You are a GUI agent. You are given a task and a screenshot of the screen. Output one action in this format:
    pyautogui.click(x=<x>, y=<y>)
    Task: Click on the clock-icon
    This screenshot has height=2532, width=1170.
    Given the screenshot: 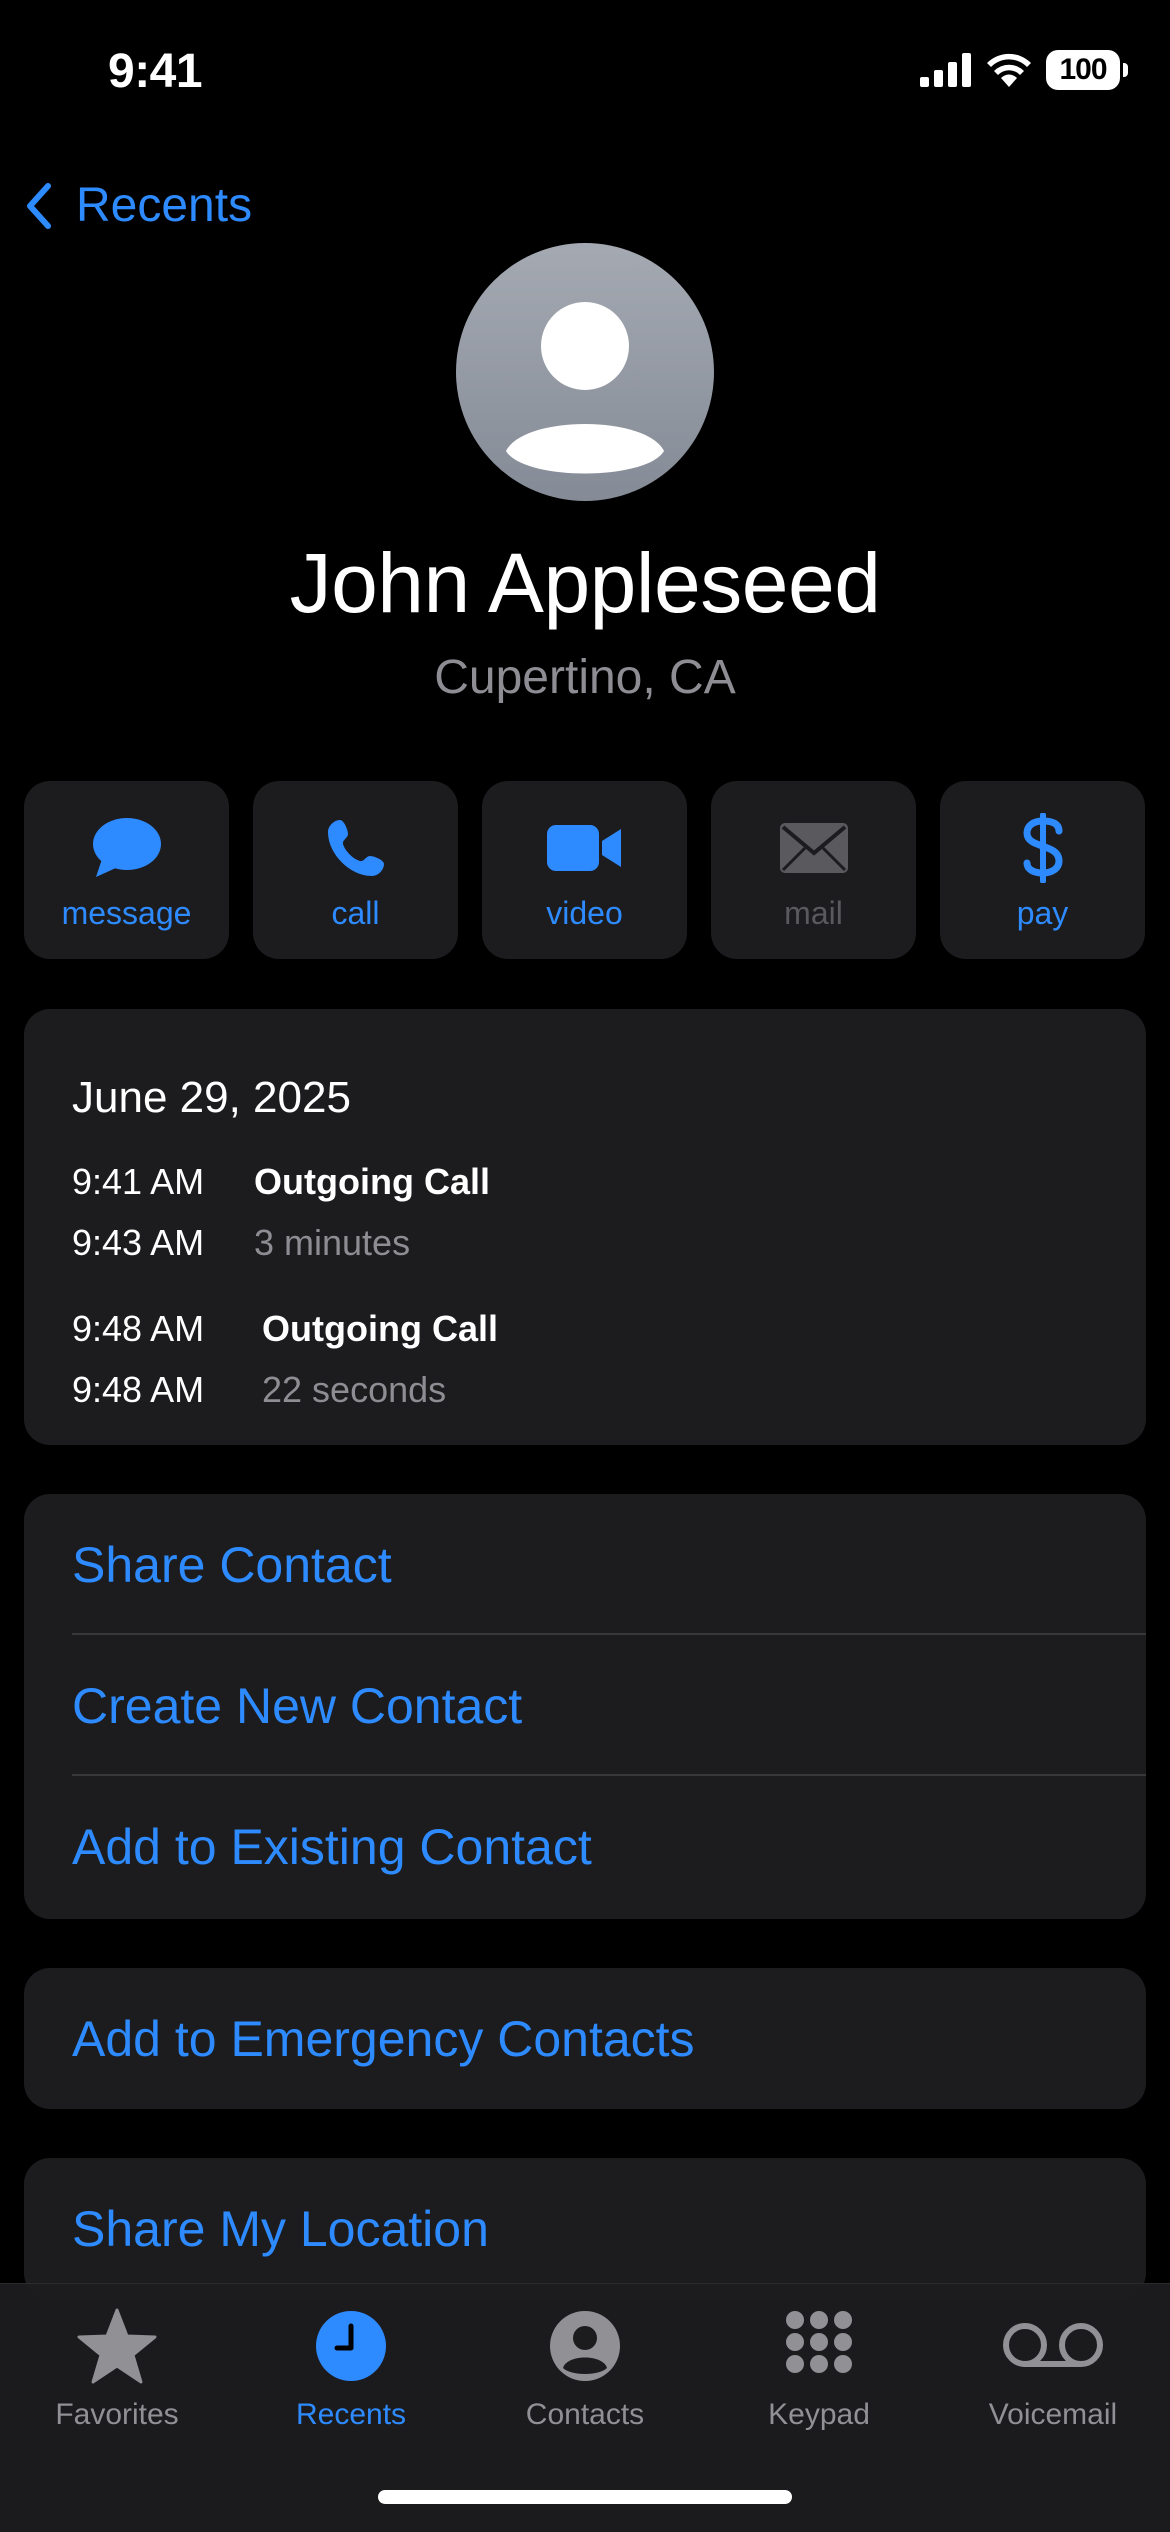 What is the action you would take?
    pyautogui.click(x=351, y=2346)
    